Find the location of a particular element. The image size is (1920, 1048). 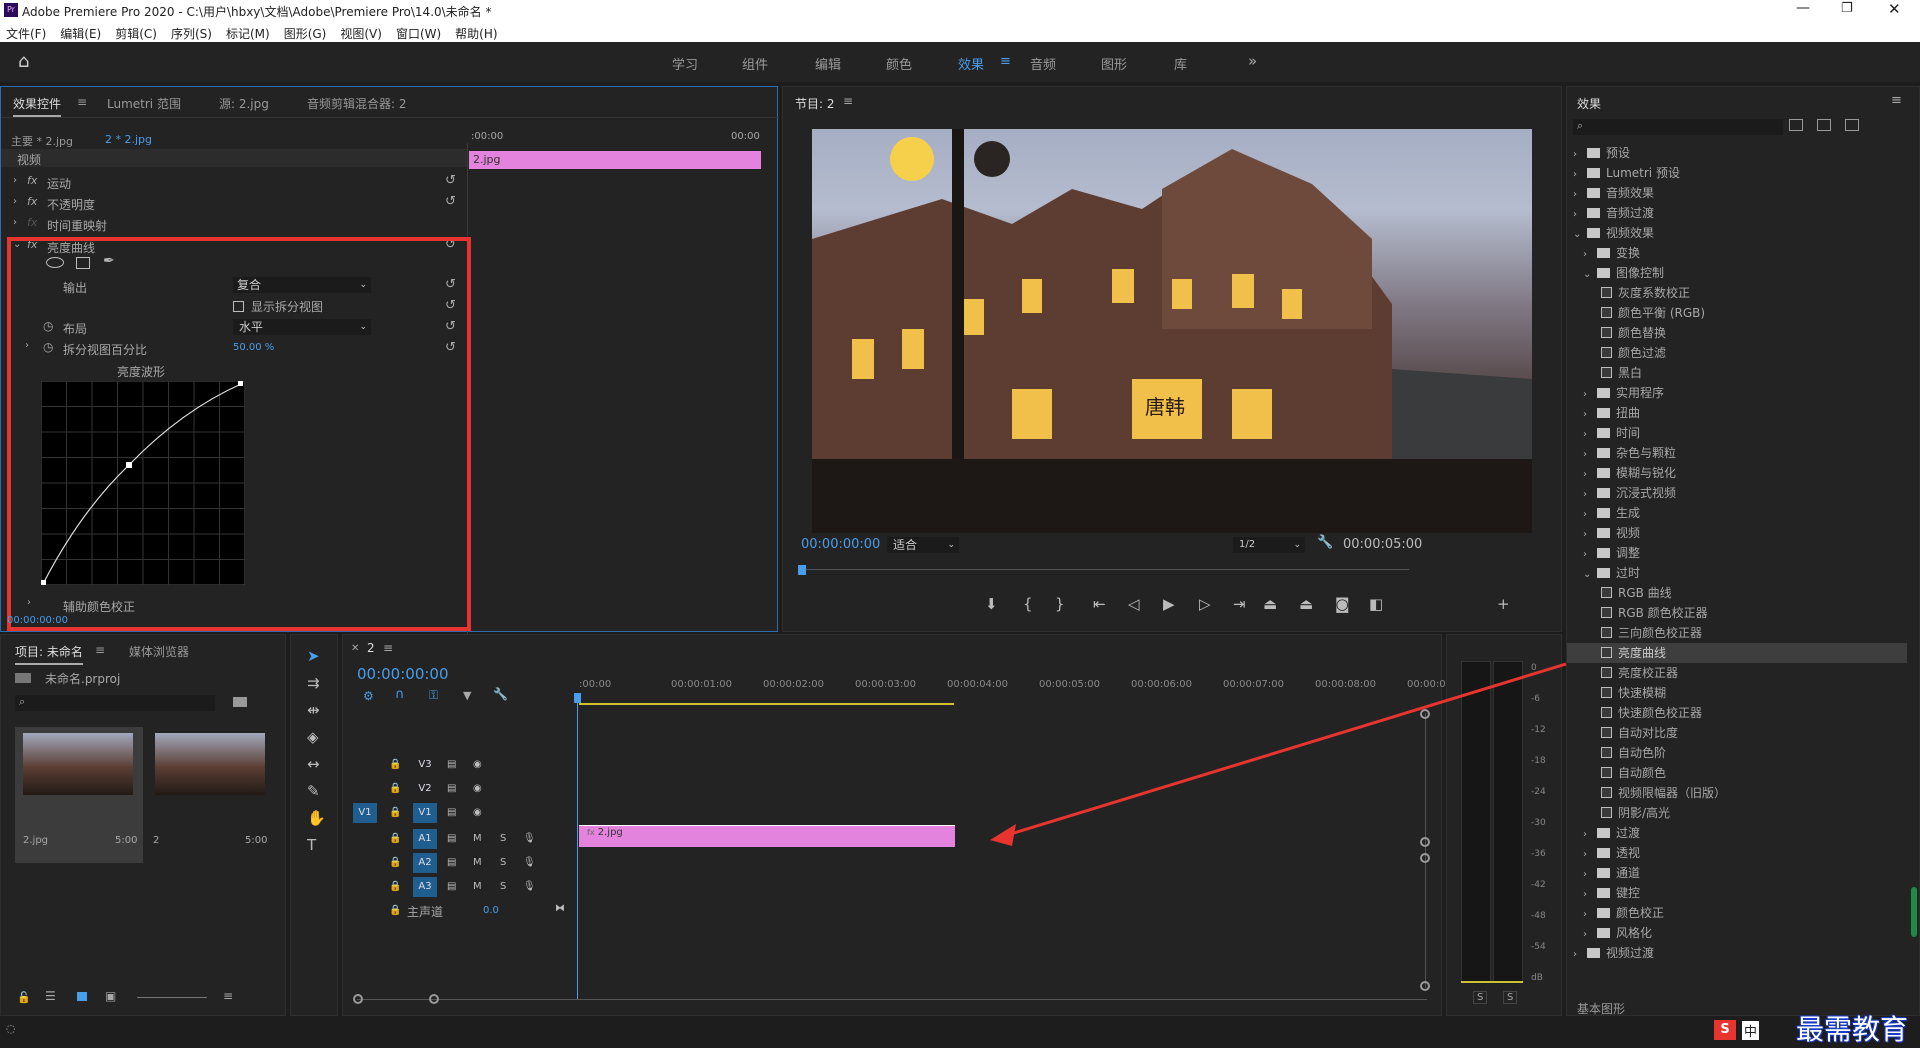

work-area-bar is located at coordinates (766, 704).